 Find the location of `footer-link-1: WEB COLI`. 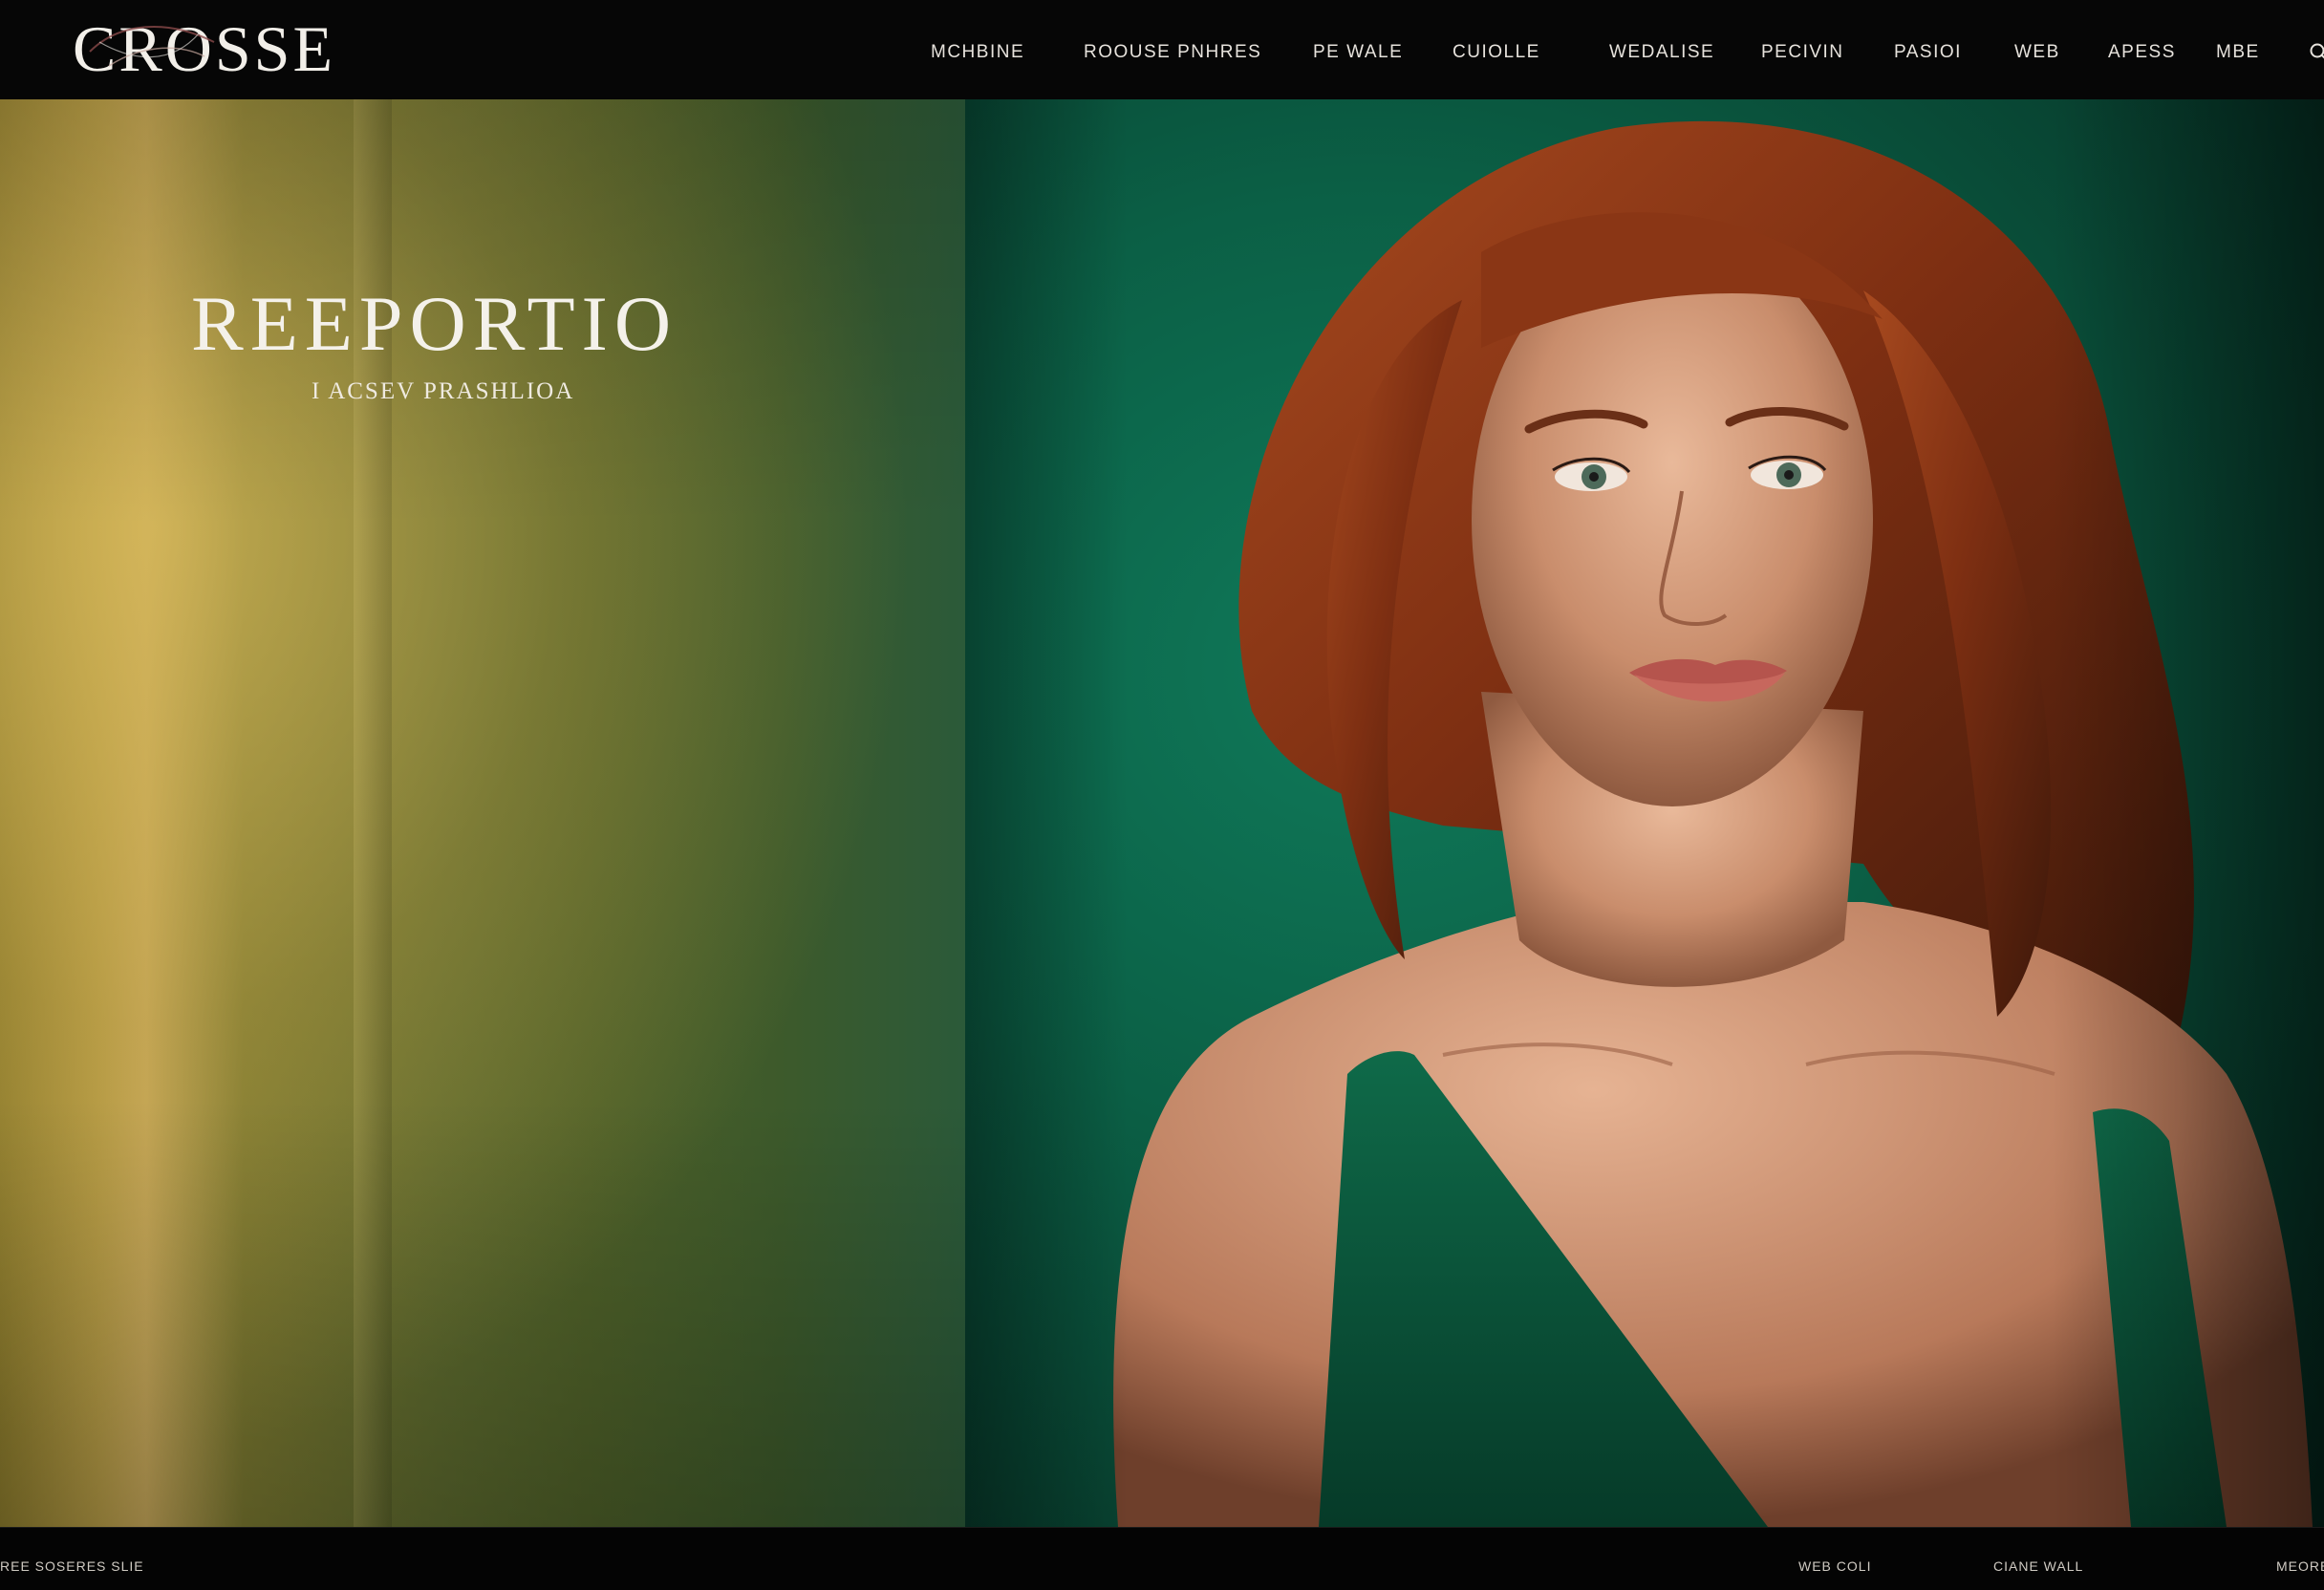

footer-link-1: WEB COLI is located at coordinates (1834, 1566).